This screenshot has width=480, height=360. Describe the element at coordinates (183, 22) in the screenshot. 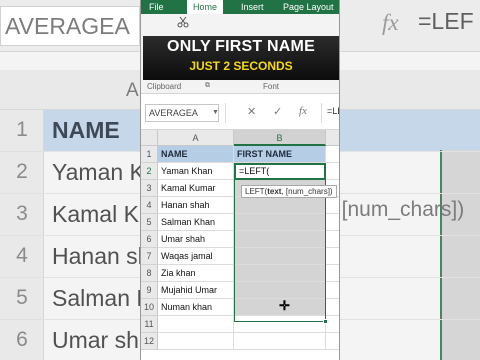

I see `cut-icon` at that location.